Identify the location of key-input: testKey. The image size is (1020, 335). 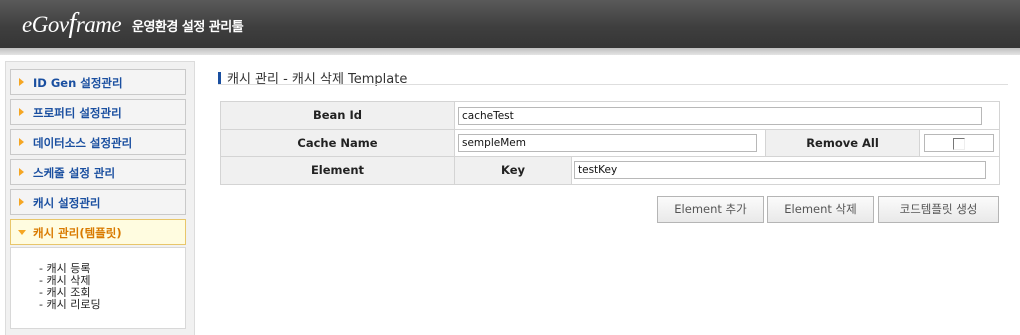
(780, 170).